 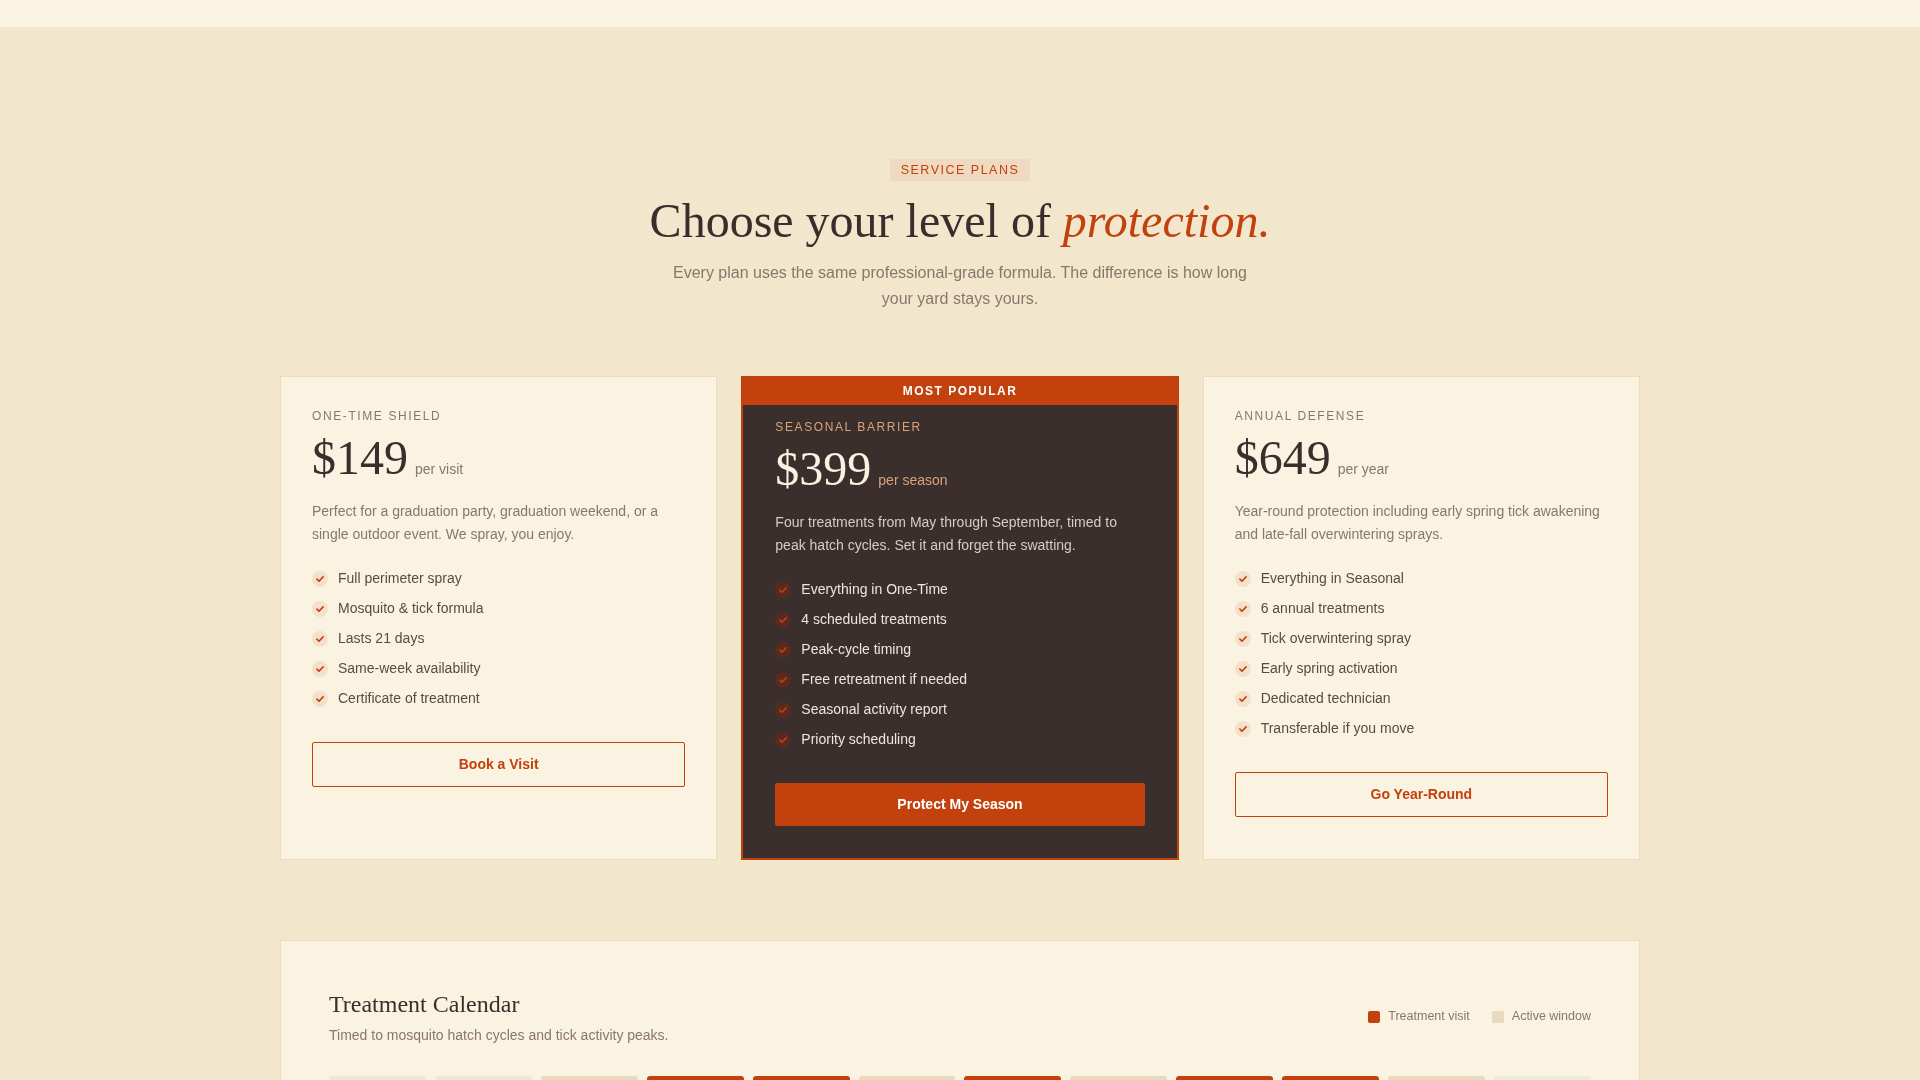 What do you see at coordinates (381, 639) in the screenshot?
I see `feature-text: Lasts 21 days` at bounding box center [381, 639].